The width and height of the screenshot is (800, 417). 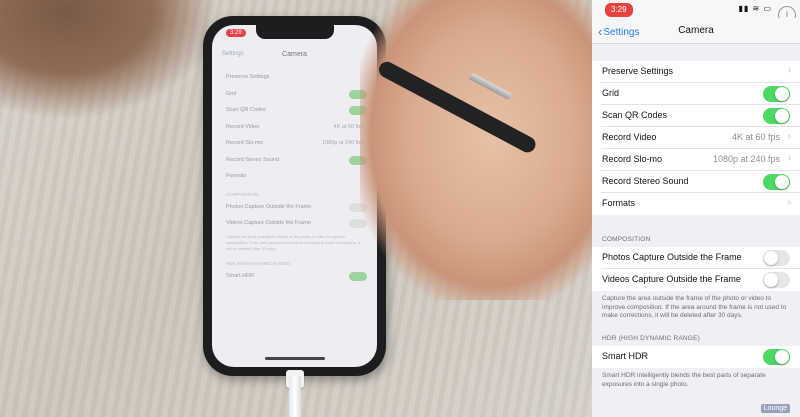 What do you see at coordinates (775, 408) in the screenshot?
I see `watermark-logo: Lounge` at bounding box center [775, 408].